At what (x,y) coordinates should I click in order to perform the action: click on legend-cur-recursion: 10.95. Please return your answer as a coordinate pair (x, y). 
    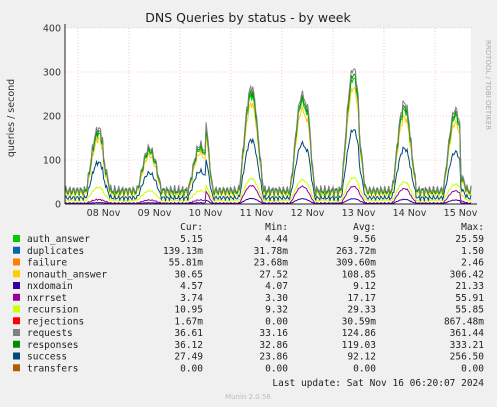
    Looking at the image, I should click on (188, 310).